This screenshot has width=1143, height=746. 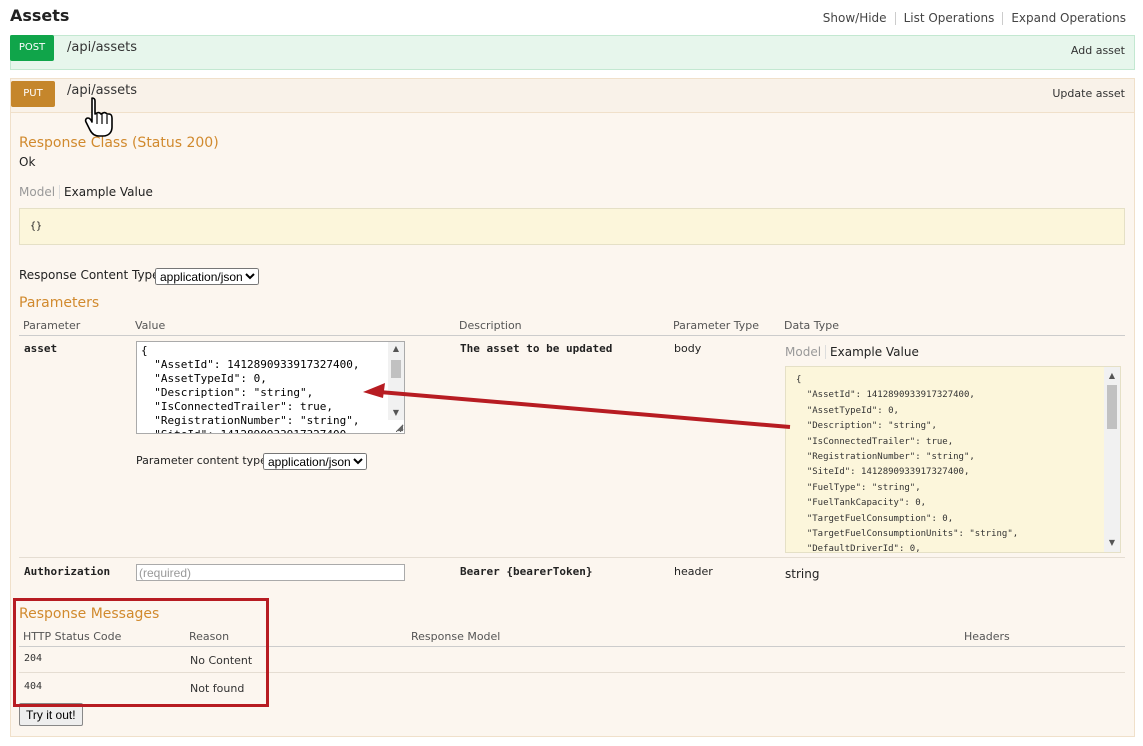 What do you see at coordinates (59, 303) in the screenshot?
I see `parameters-title: Parameters` at bounding box center [59, 303].